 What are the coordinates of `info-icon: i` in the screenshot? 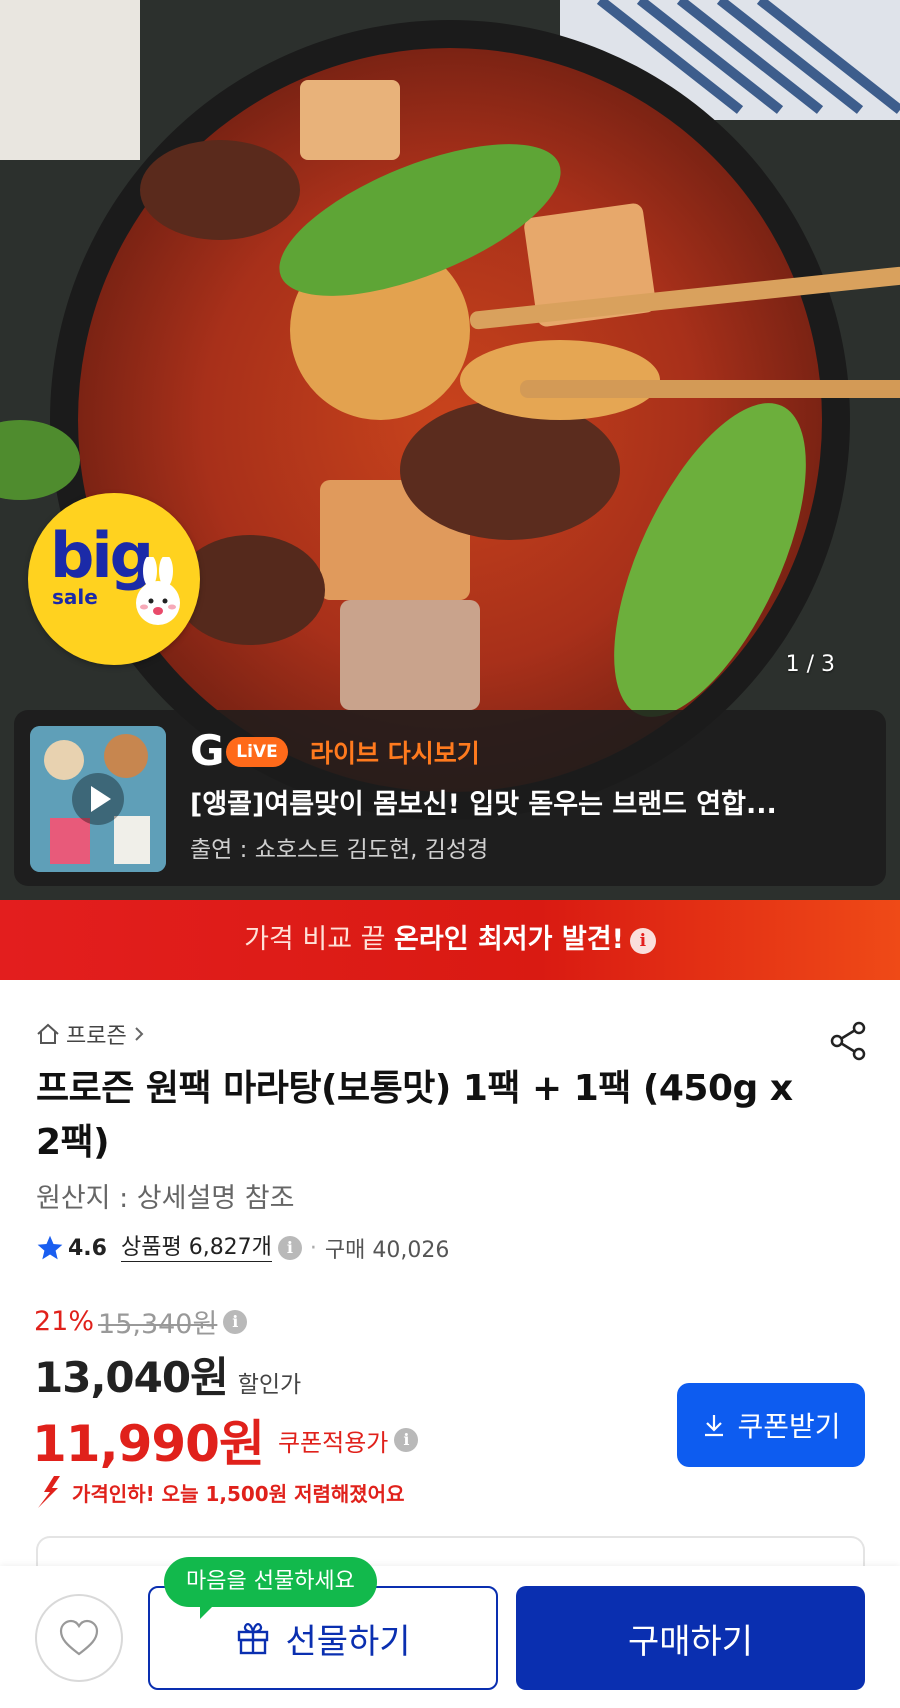 It's located at (642, 941).